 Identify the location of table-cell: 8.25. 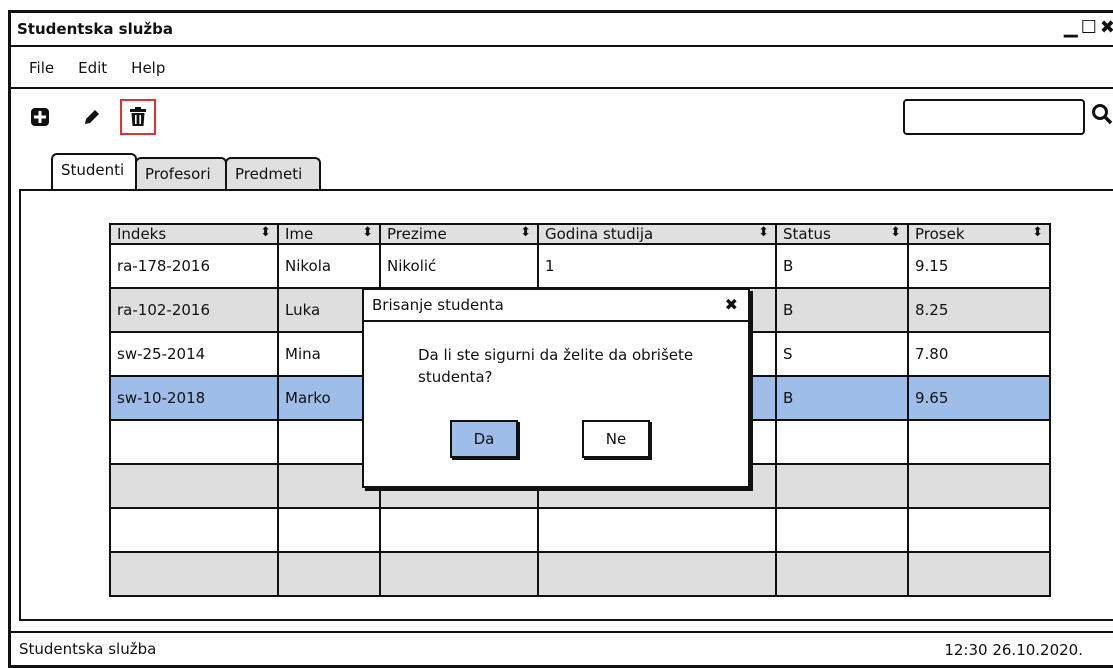
(979, 310).